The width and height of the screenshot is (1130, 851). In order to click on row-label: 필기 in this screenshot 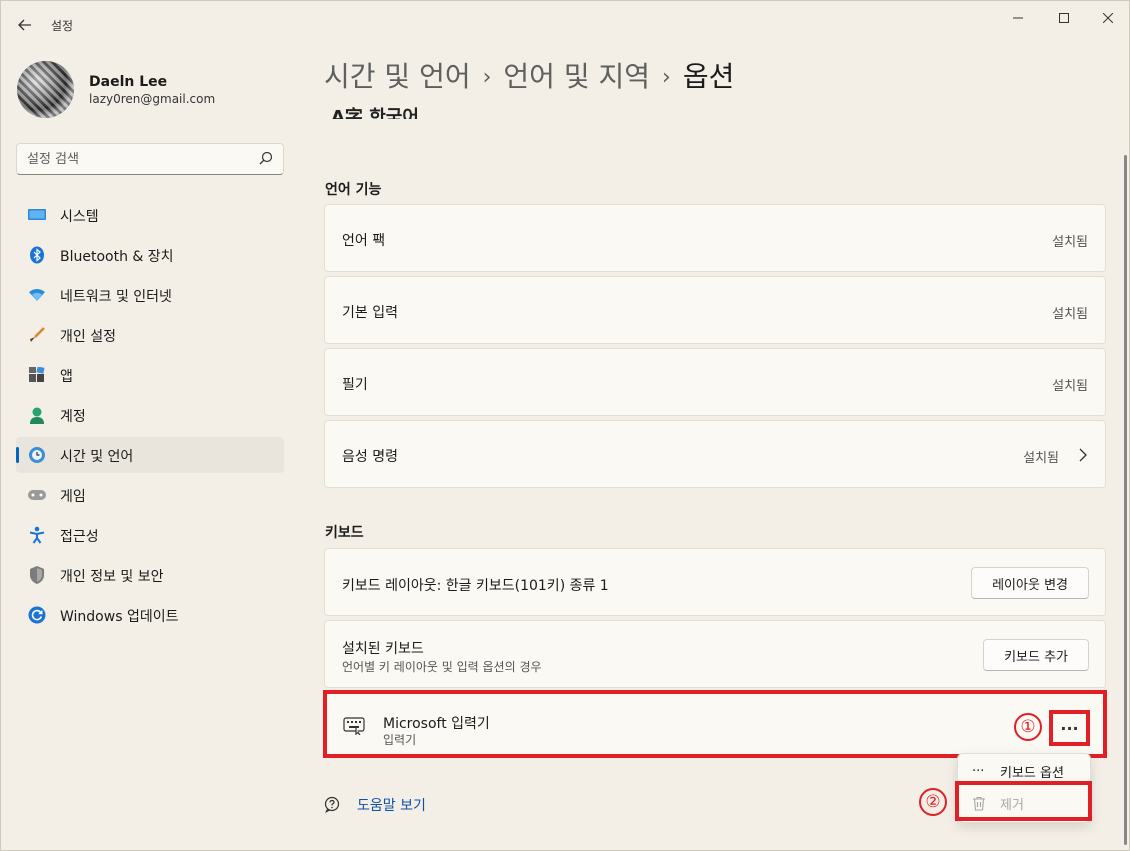, I will do `click(355, 385)`.